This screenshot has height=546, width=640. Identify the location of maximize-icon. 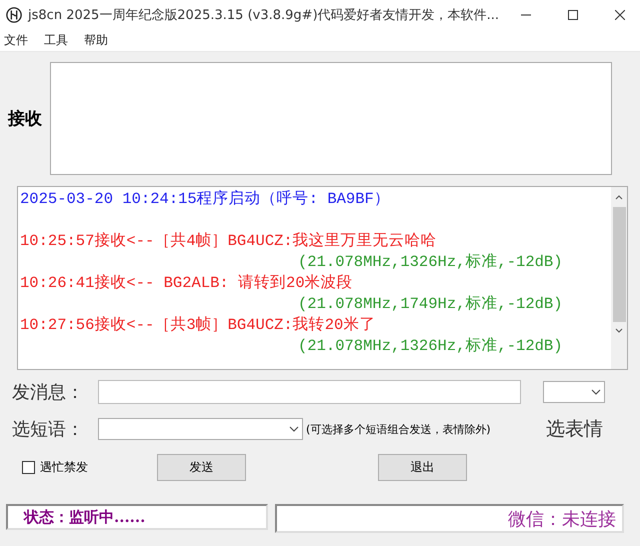
(573, 15).